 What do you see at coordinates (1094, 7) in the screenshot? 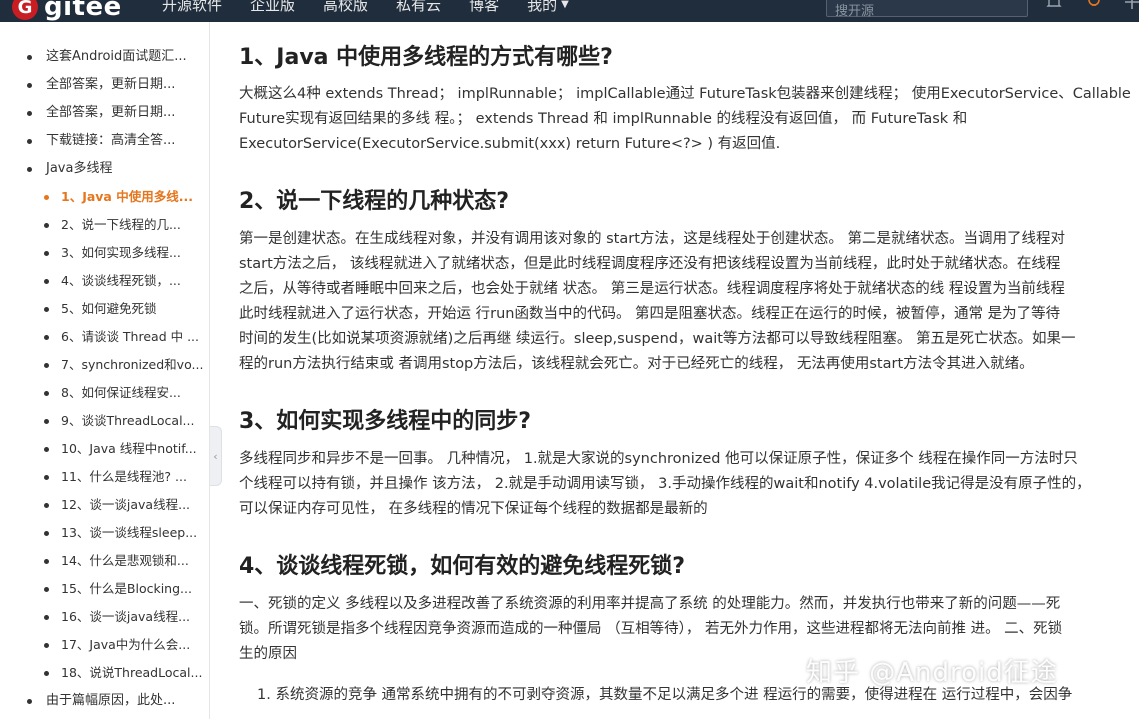
I see `lightbulb-icon` at bounding box center [1094, 7].